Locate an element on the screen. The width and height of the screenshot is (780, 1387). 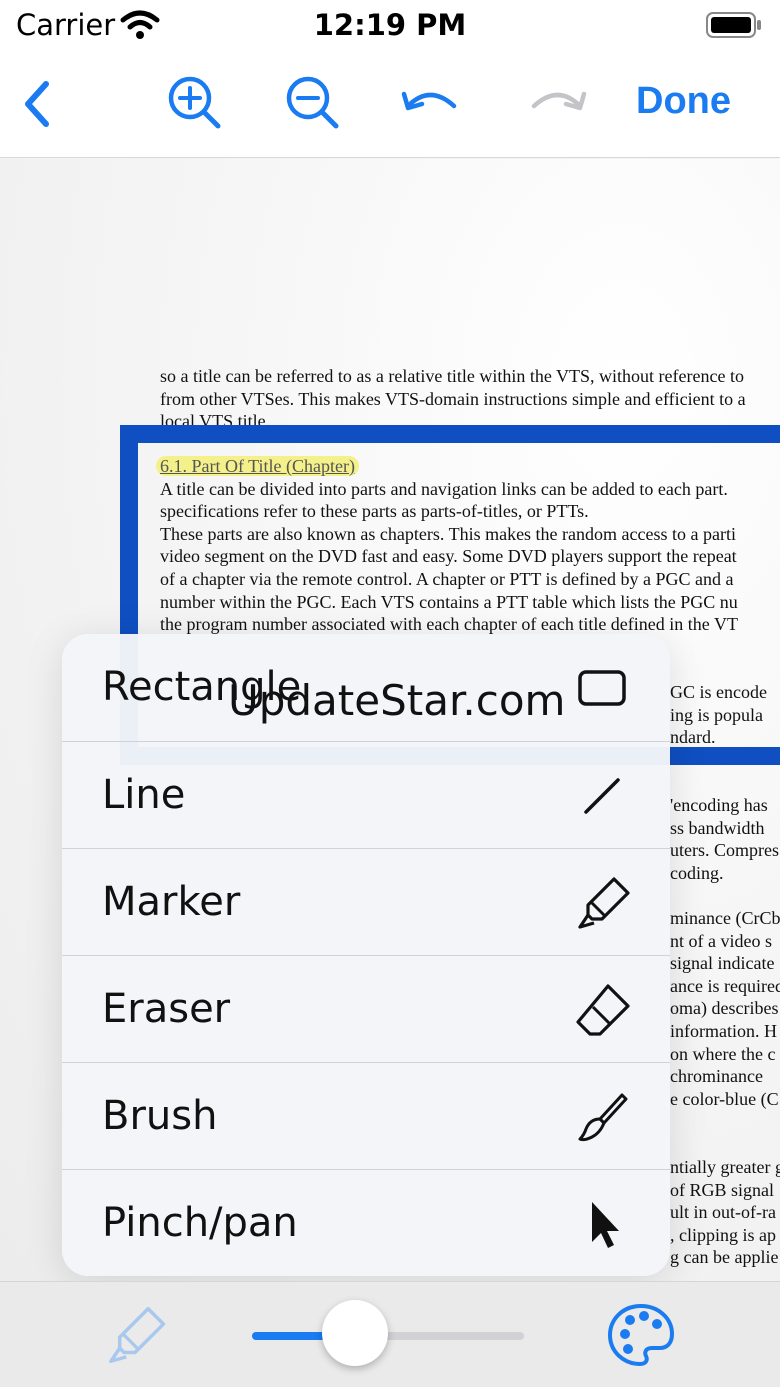
zoom-in-icon is located at coordinates (194, 102).